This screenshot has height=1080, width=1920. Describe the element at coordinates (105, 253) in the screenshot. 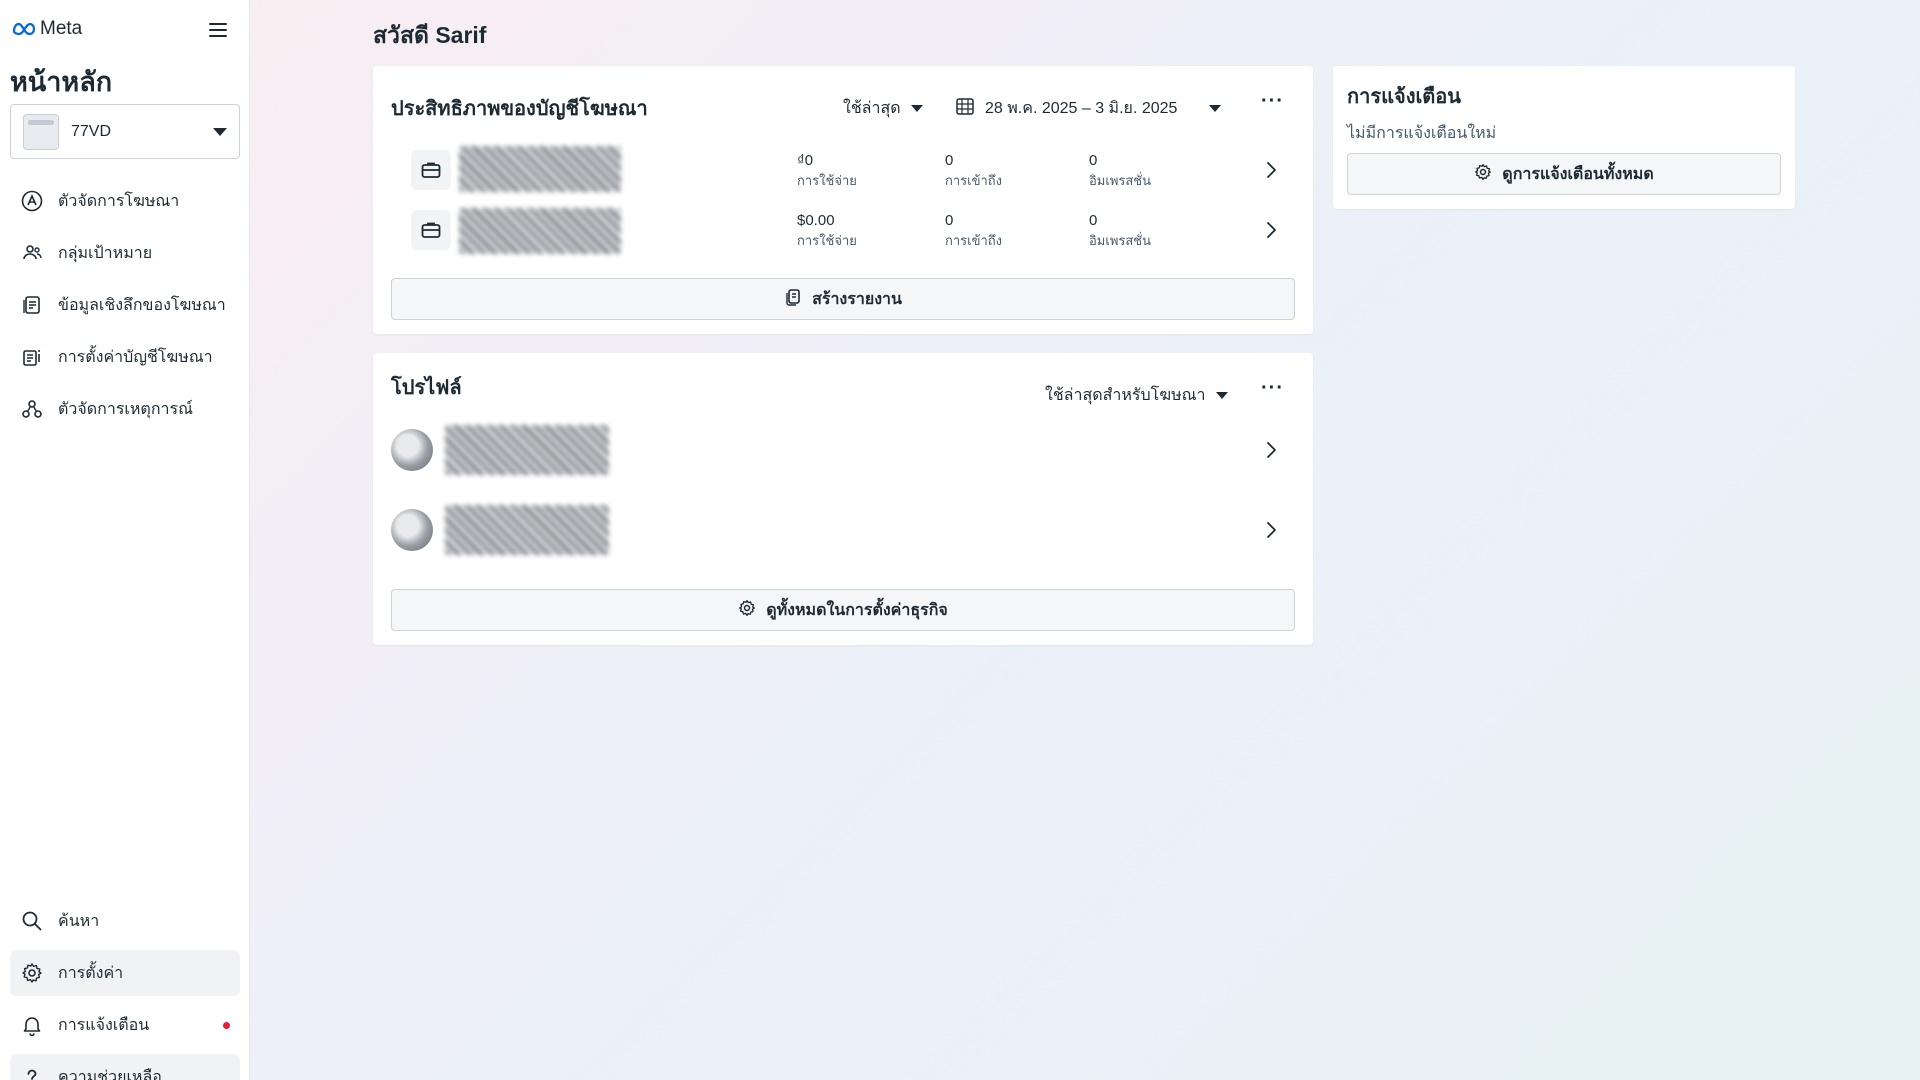

I see `sidebar-item-label: กลุ่มเป้าหมาย` at that location.